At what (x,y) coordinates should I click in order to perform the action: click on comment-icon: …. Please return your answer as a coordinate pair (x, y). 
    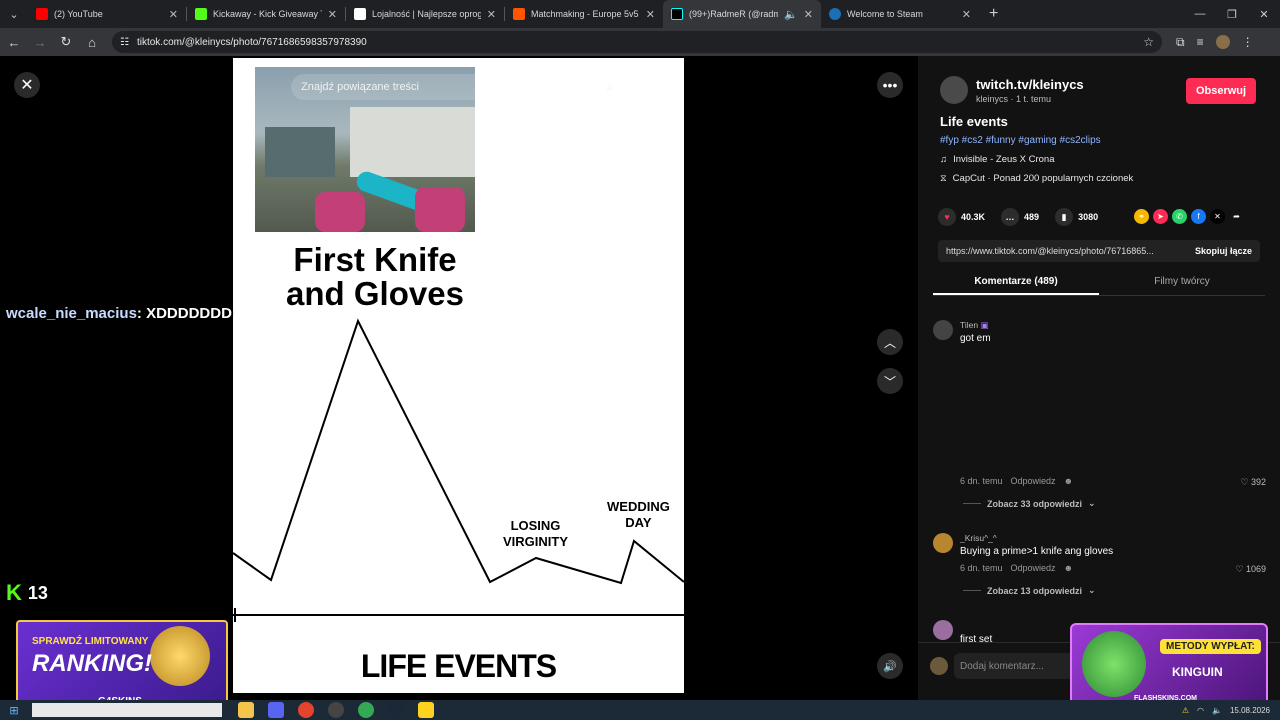
    Looking at the image, I should click on (1010, 217).